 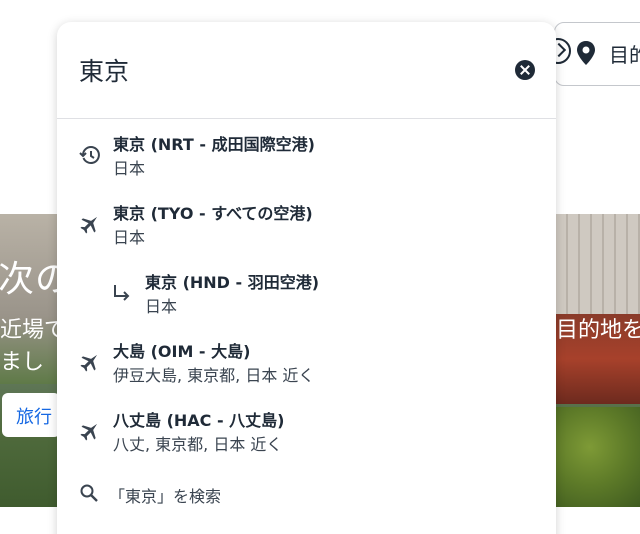 I want to click on clear-icon, so click(x=525, y=70).